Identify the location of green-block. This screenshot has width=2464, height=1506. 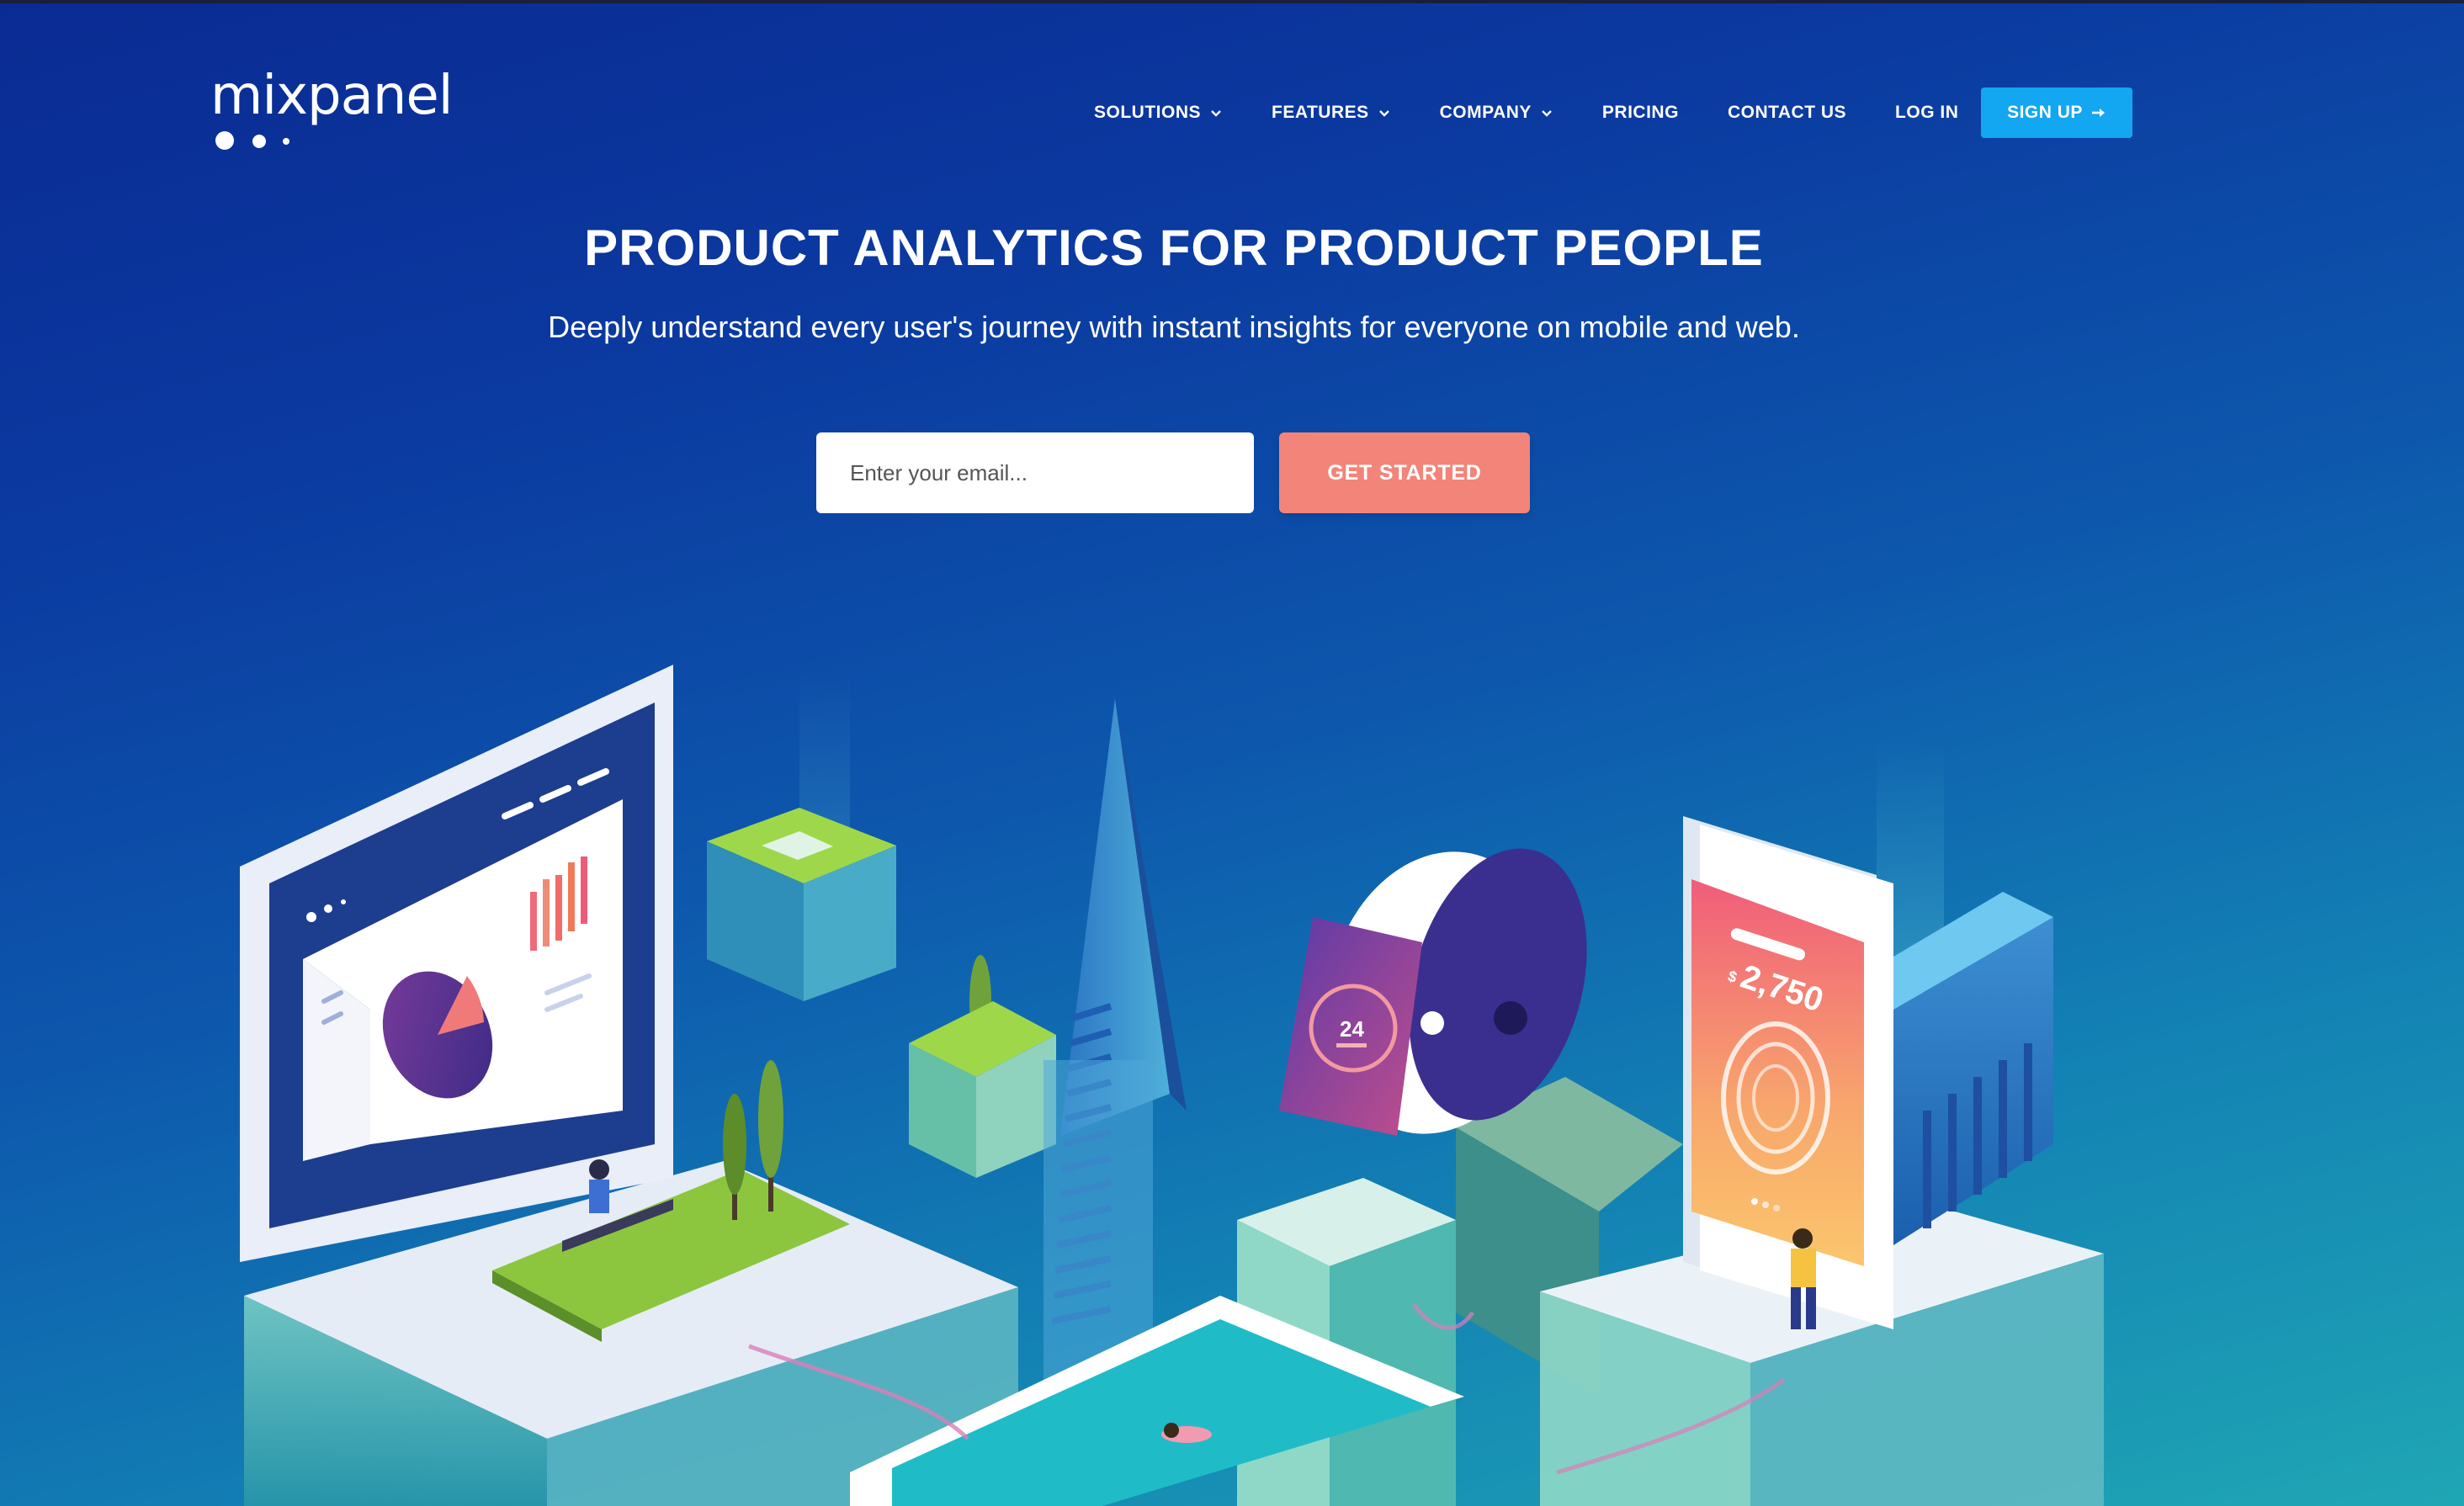
(982, 1089).